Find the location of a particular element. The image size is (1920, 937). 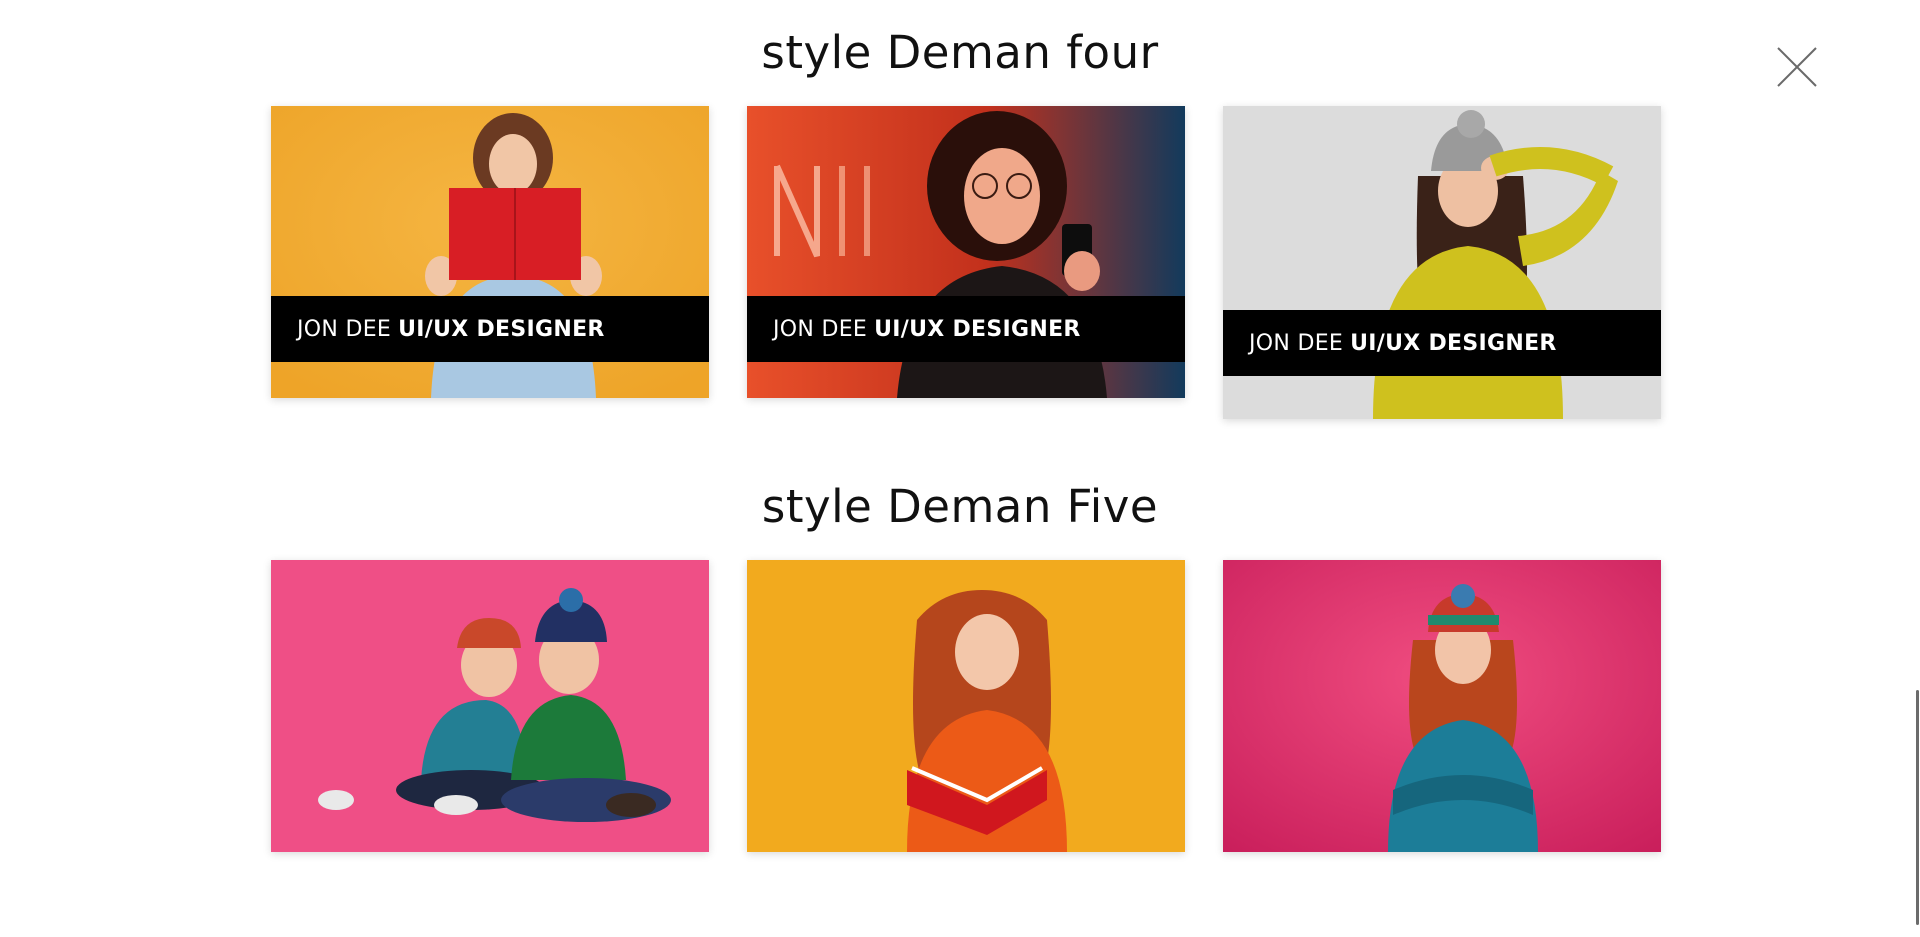

section-title-five: style Deman Five is located at coordinates (960, 506).